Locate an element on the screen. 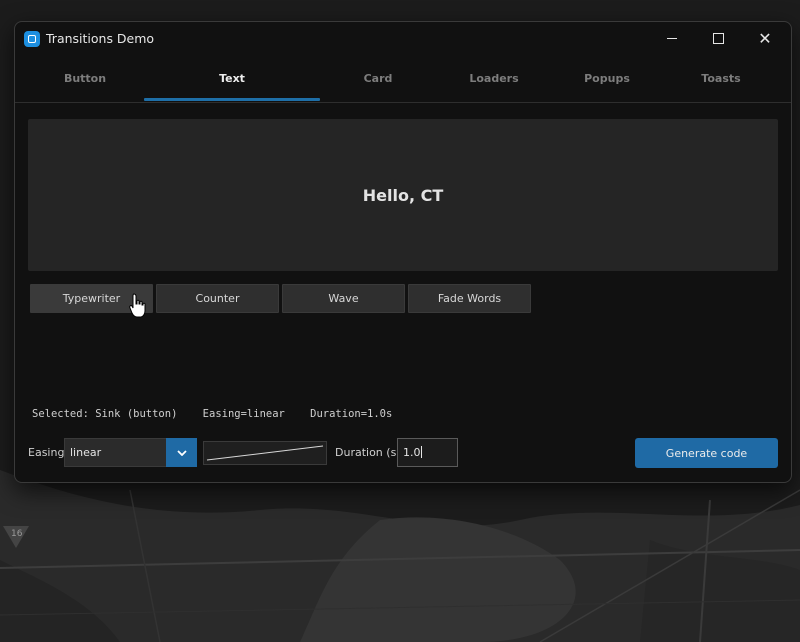 Image resolution: width=800 pixels, height=642 pixels. app-icon is located at coordinates (32, 39).